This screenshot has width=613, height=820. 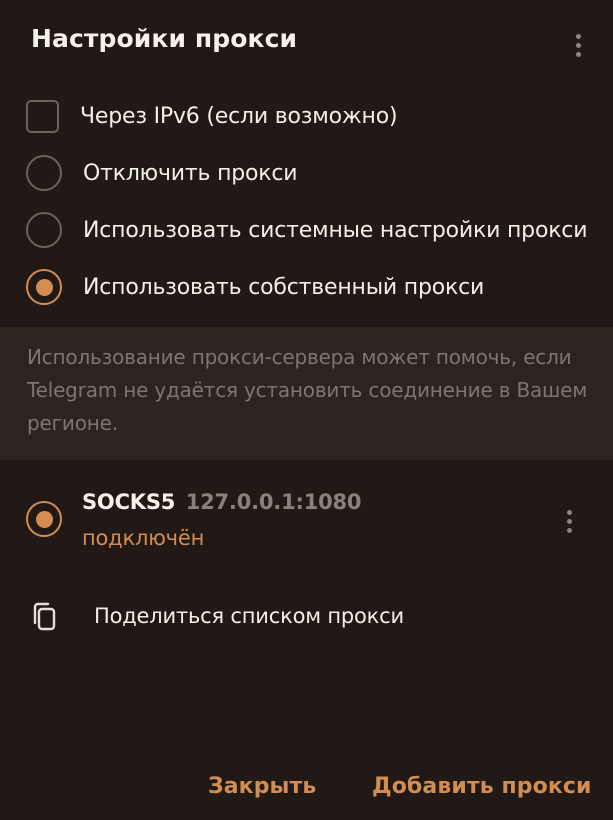 I want to click on custom-proxy-option: Использовать собственный прокси, so click(x=255, y=287).